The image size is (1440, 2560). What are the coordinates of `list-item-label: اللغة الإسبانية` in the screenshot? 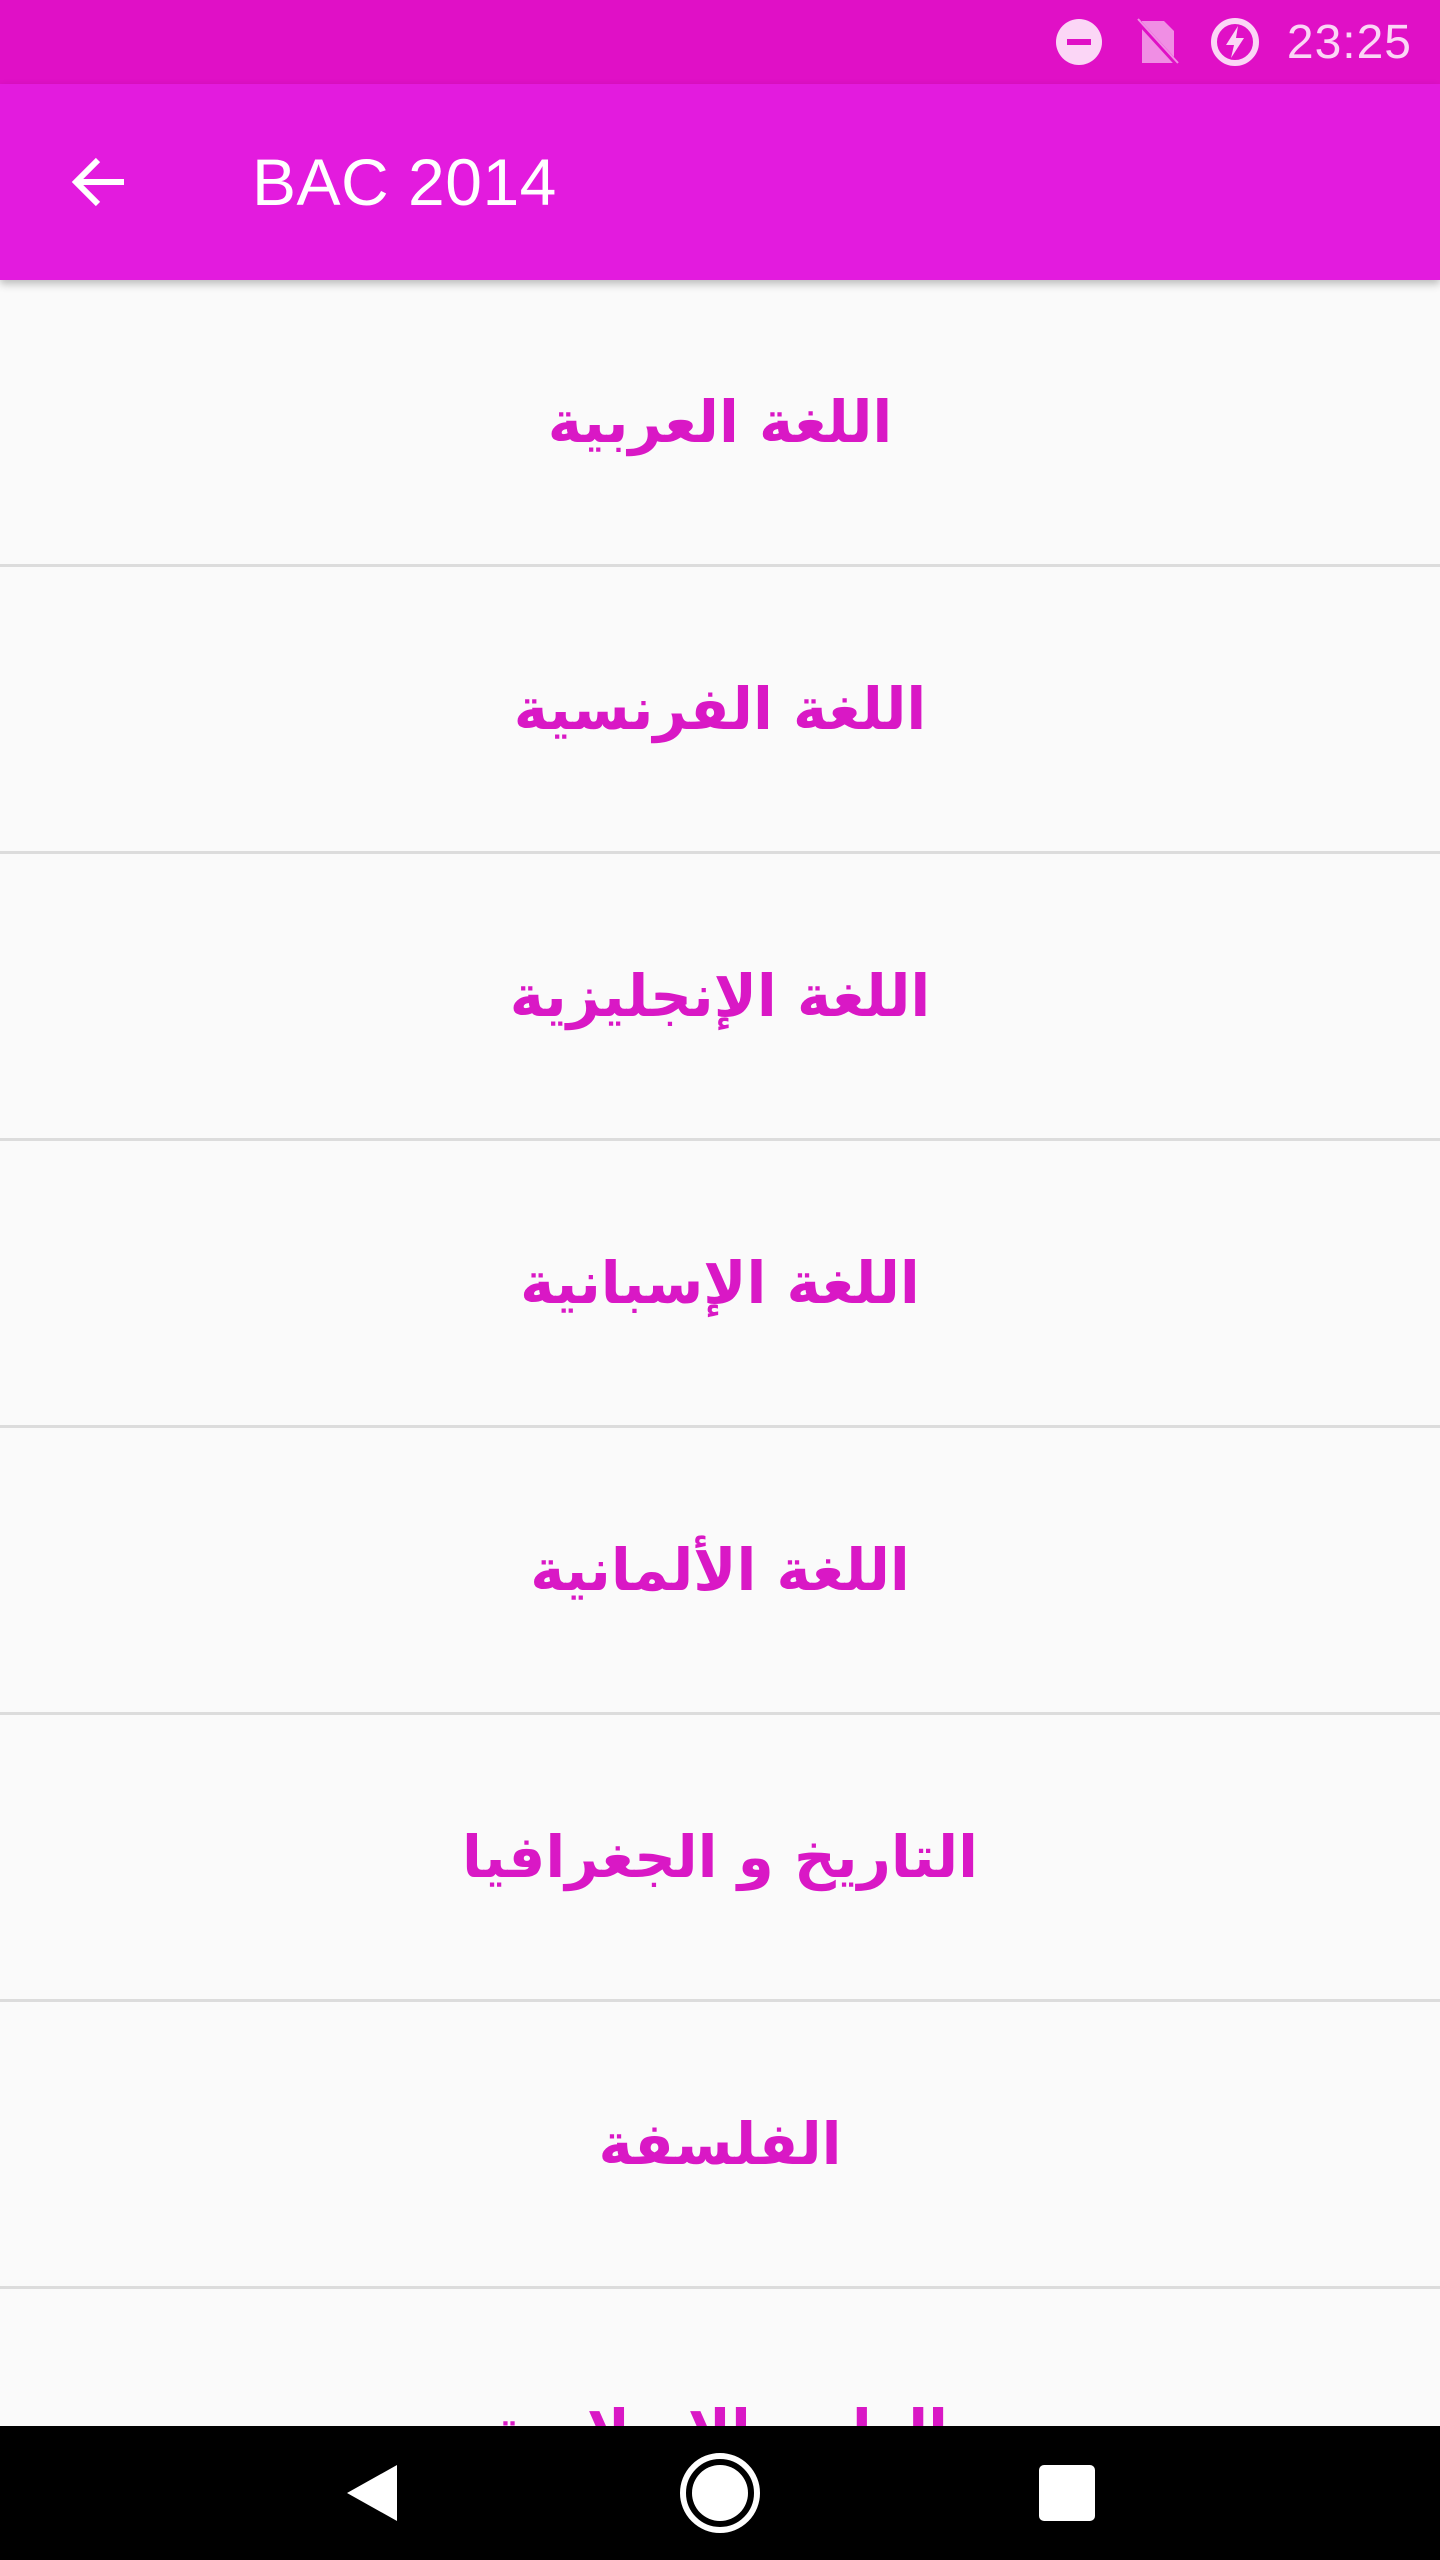 It's located at (720, 1283).